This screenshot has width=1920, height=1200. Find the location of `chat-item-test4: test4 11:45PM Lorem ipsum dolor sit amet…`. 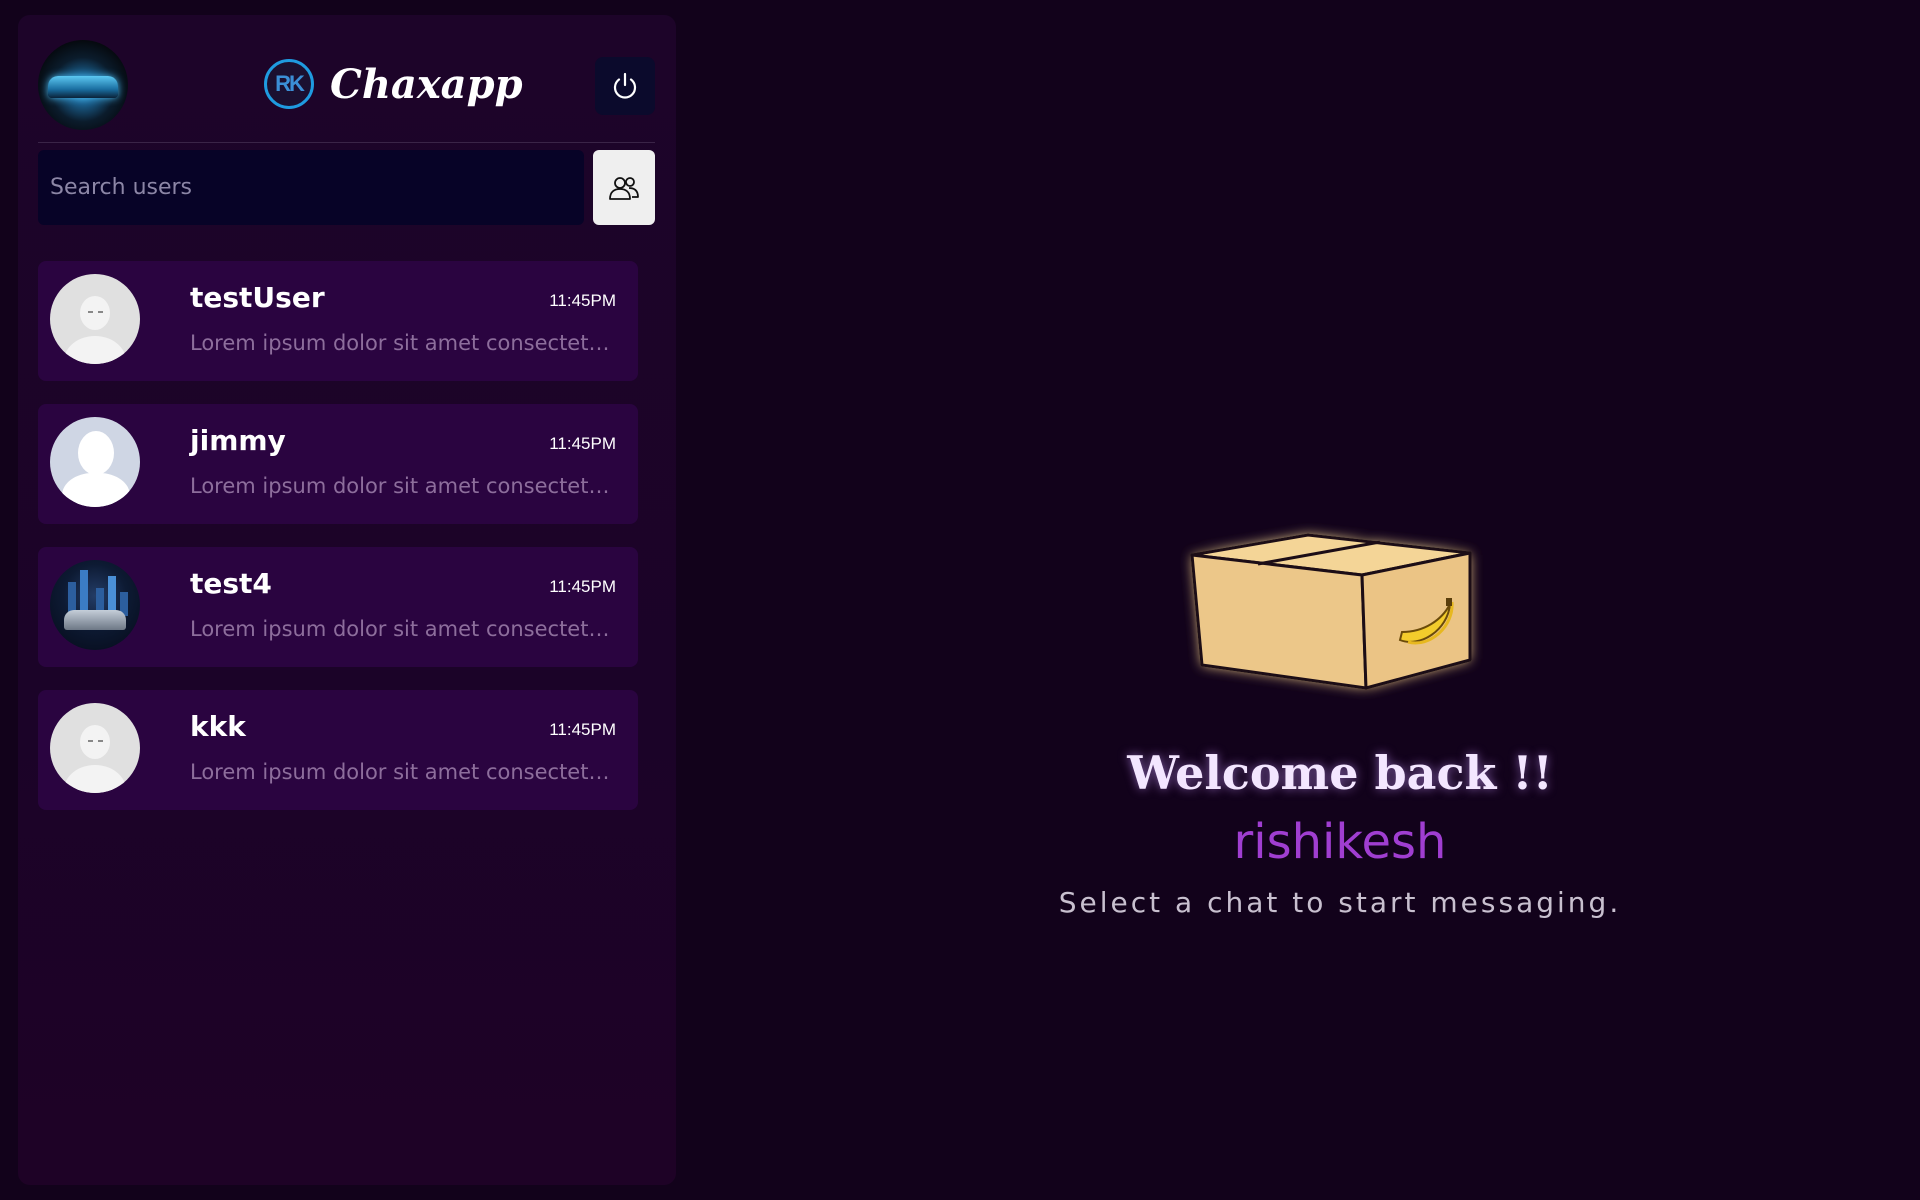

chat-item-test4: test4 11:45PM Lorem ipsum dolor sit amet… is located at coordinates (338, 607).